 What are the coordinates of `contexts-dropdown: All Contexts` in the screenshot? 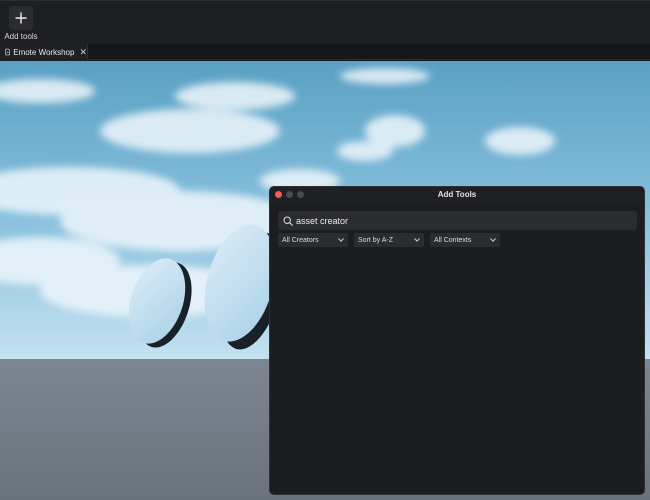 It's located at (465, 240).